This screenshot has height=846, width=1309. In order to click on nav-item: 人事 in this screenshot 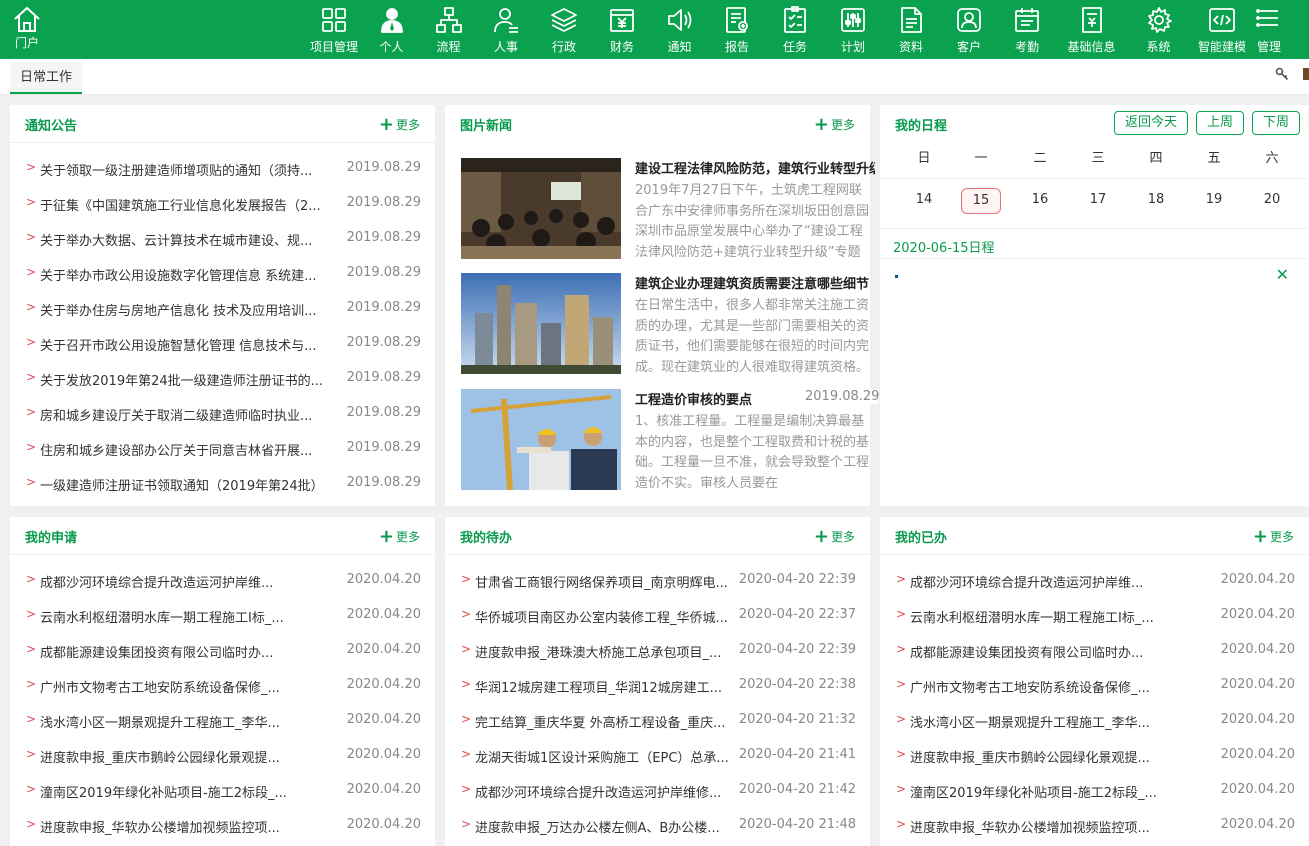, I will do `click(506, 29)`.